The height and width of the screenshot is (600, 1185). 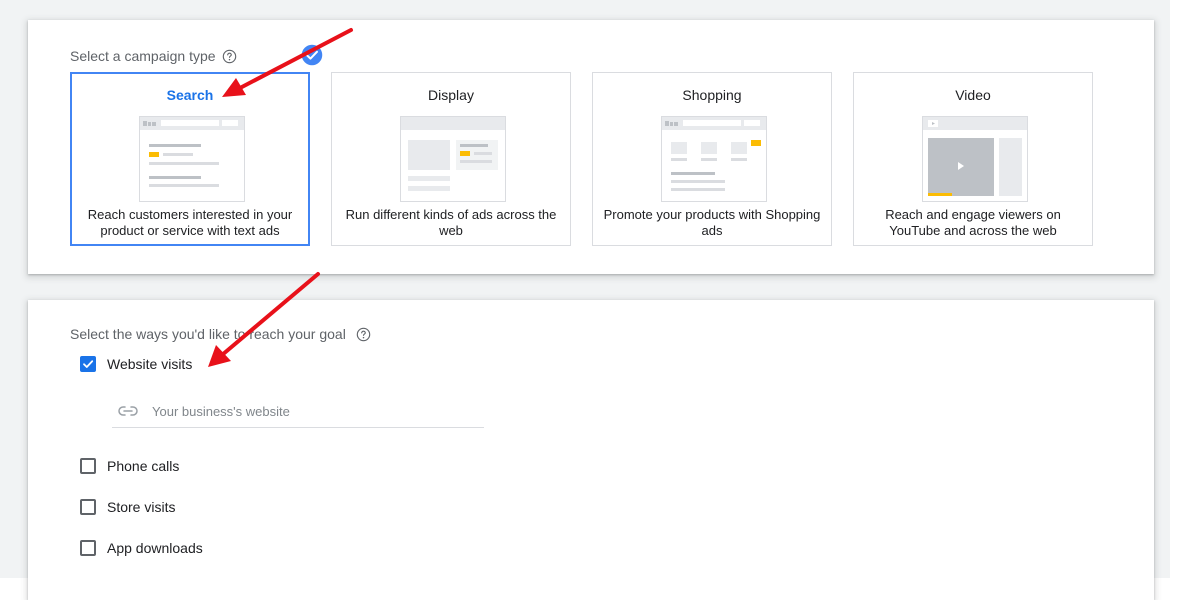 I want to click on store-visits-label: Store visits, so click(x=141, y=507).